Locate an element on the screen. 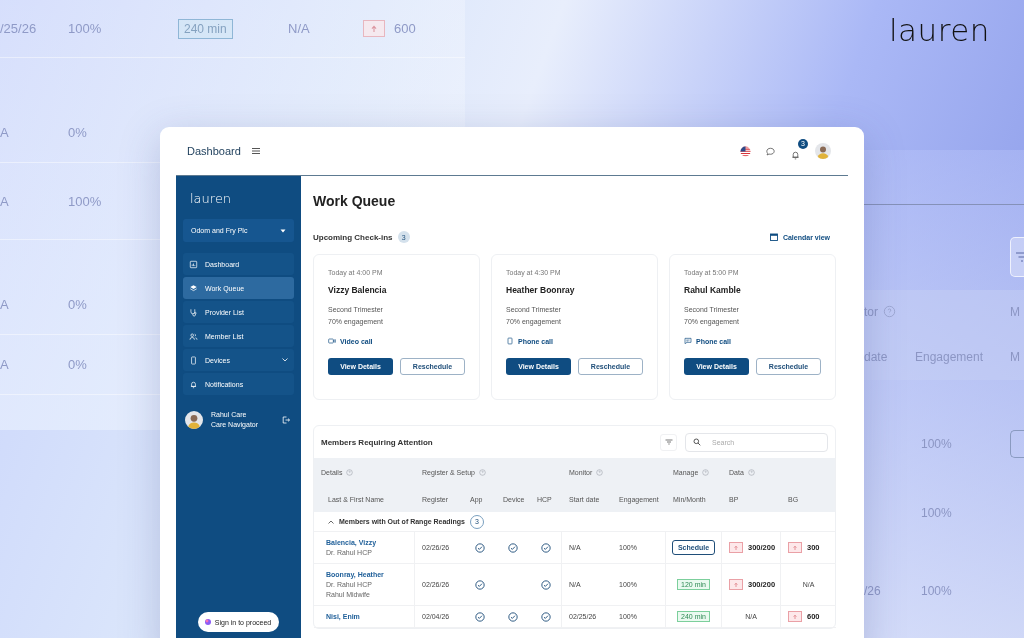  section-heading: Upcoming Check-ins is located at coordinates (353, 237).